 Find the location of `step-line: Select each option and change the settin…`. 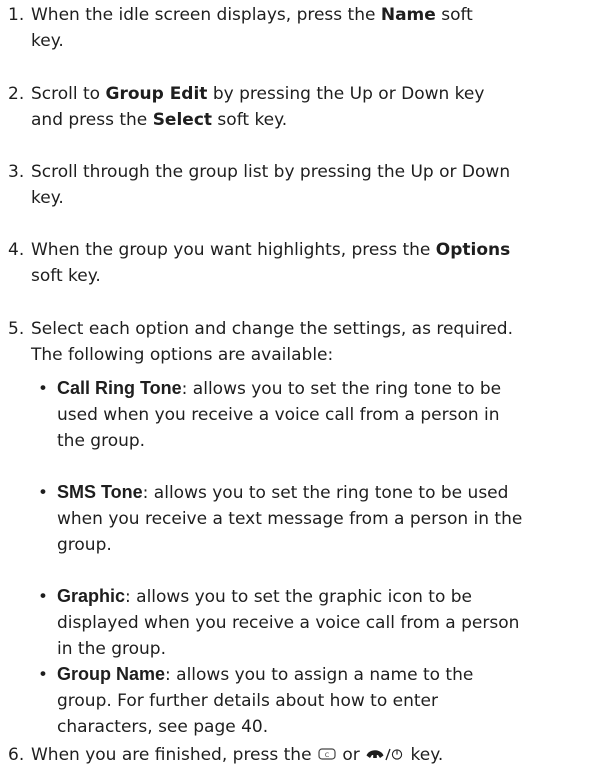

step-line: Select each option and change the settin… is located at coordinates (272, 329).